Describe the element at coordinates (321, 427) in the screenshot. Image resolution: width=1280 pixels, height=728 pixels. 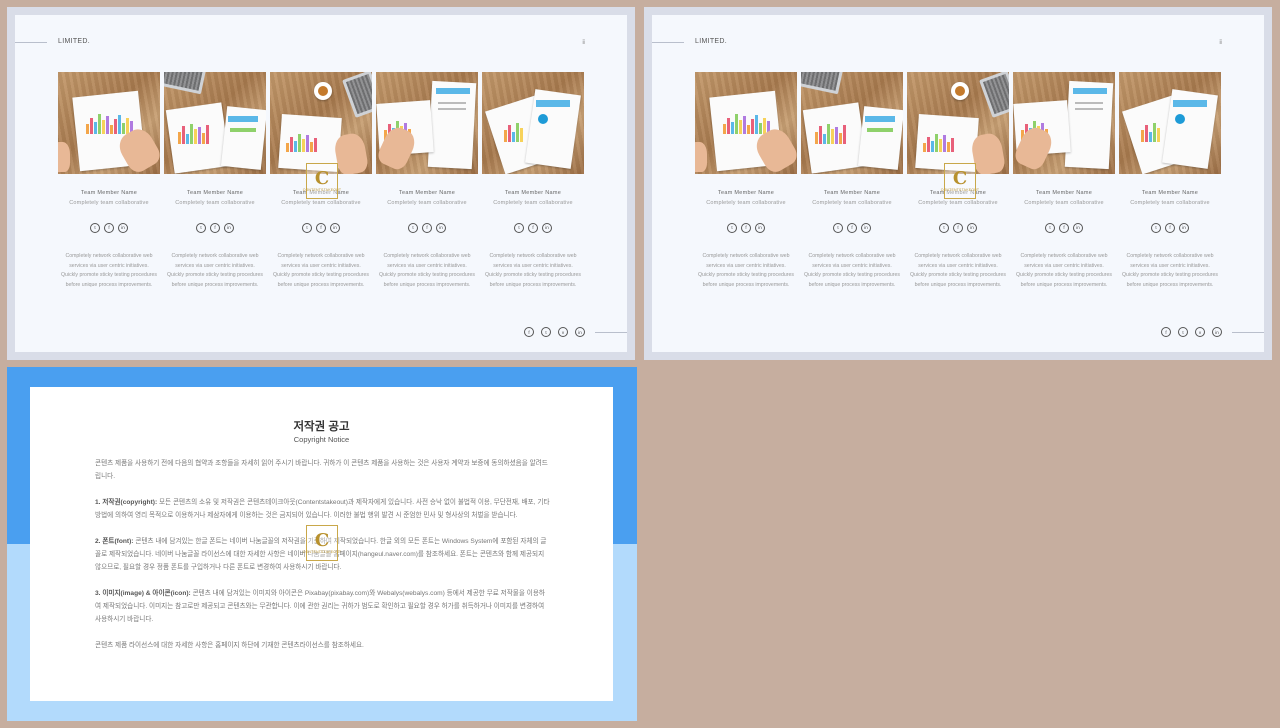
I see `notice-title: 저작권 공고` at that location.